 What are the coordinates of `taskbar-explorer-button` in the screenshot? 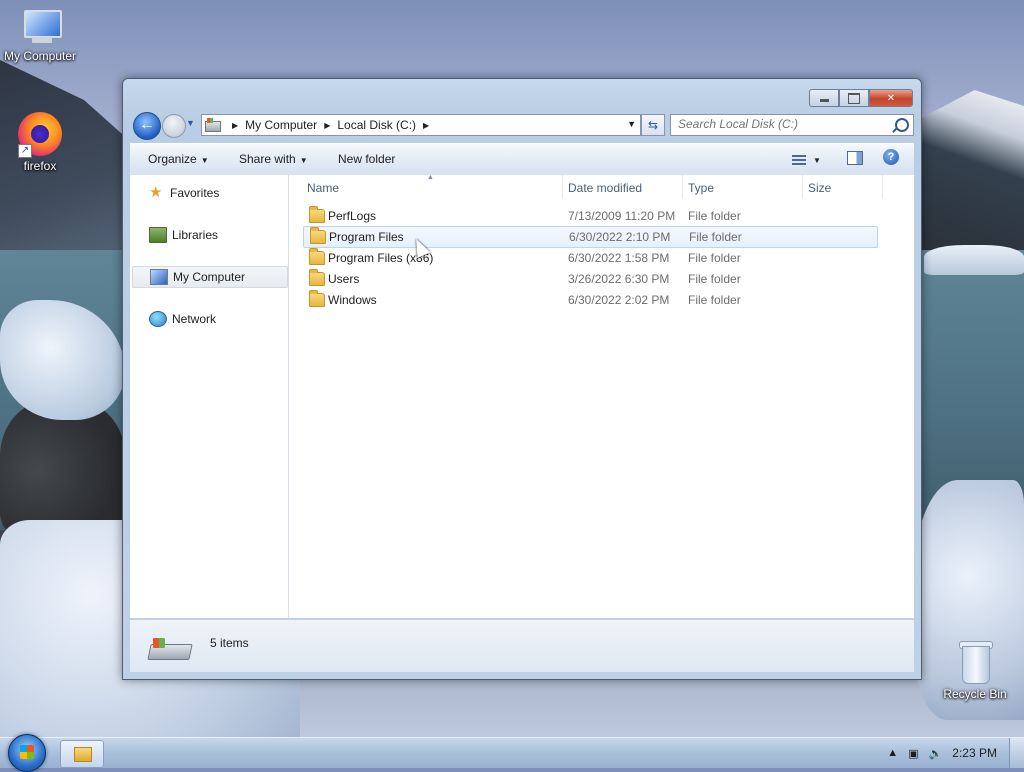 It's located at (82, 754).